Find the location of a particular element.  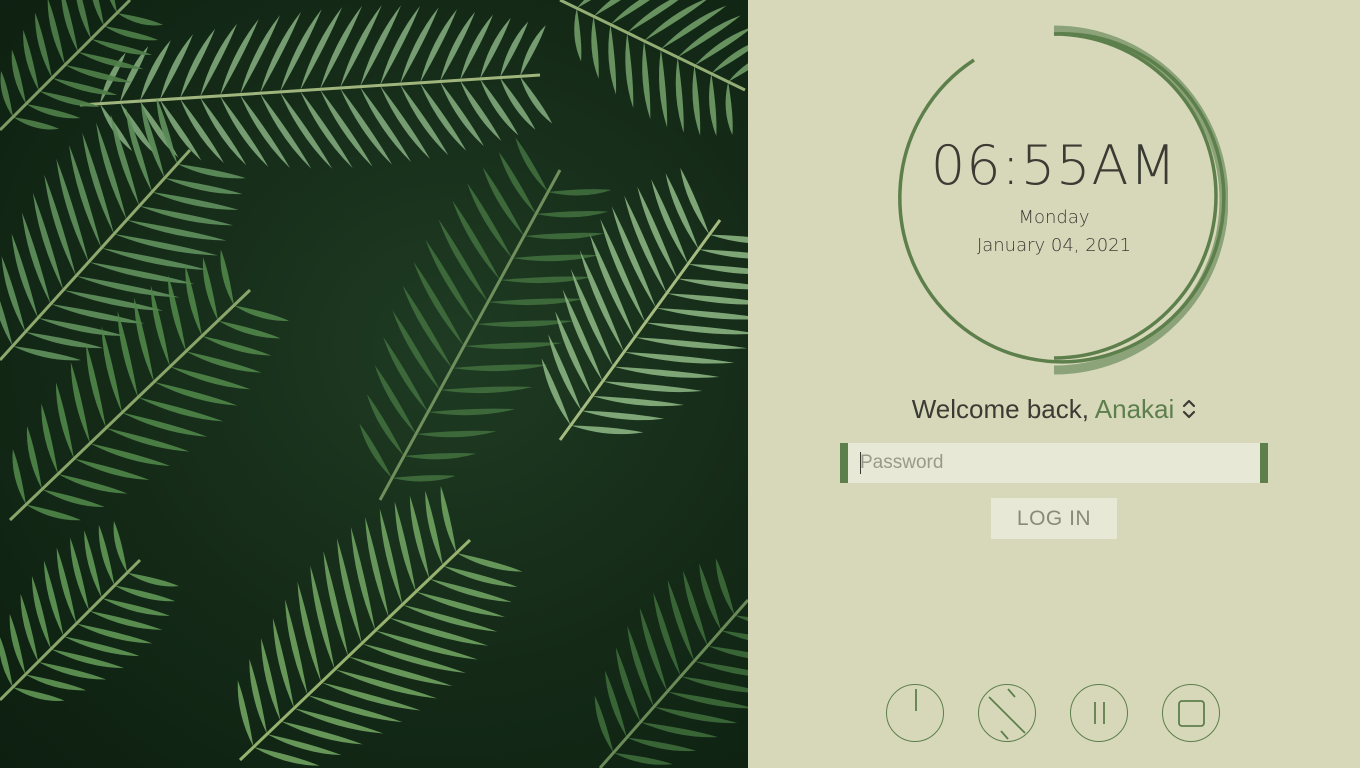

square-icon is located at coordinates (1191, 713).